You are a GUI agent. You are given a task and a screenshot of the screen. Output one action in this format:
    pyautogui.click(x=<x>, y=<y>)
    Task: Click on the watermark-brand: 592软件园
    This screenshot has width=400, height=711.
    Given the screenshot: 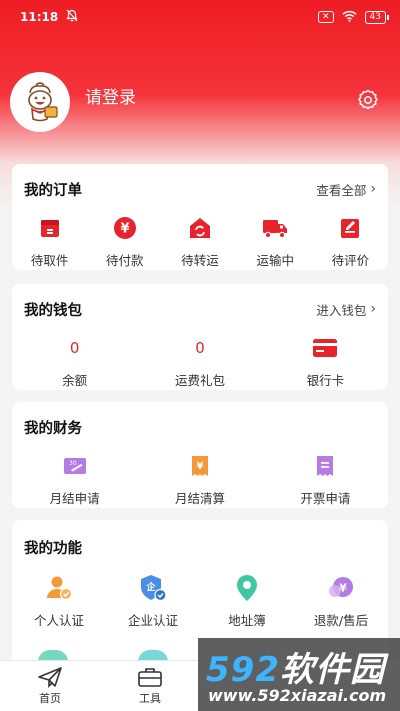 What is the action you would take?
    pyautogui.click(x=295, y=666)
    